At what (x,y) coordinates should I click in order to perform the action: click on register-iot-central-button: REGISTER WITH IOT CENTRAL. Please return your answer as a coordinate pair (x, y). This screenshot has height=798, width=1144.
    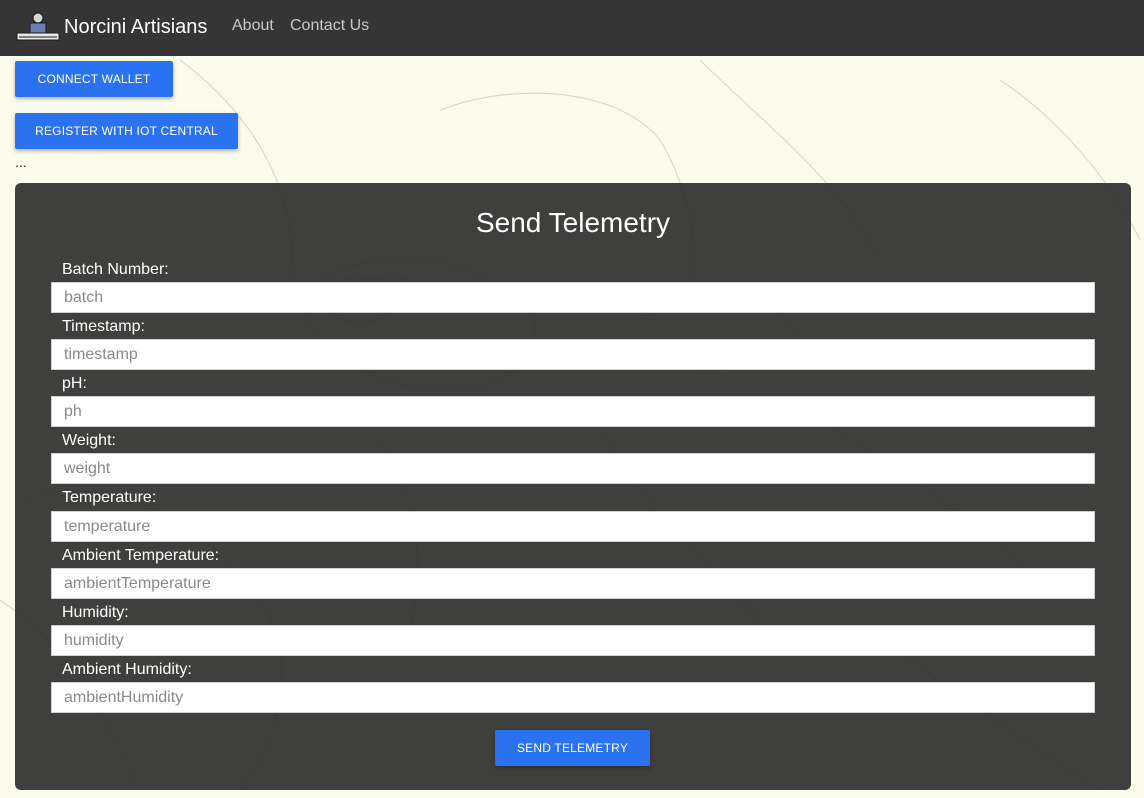
    Looking at the image, I should click on (126, 131).